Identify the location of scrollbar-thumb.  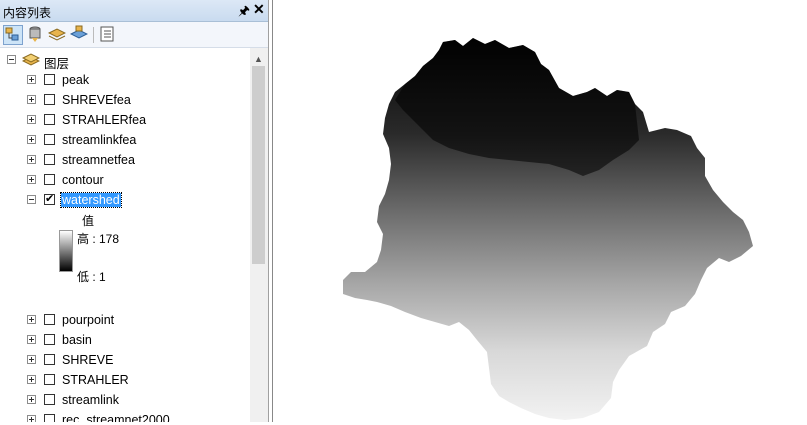
(258, 165).